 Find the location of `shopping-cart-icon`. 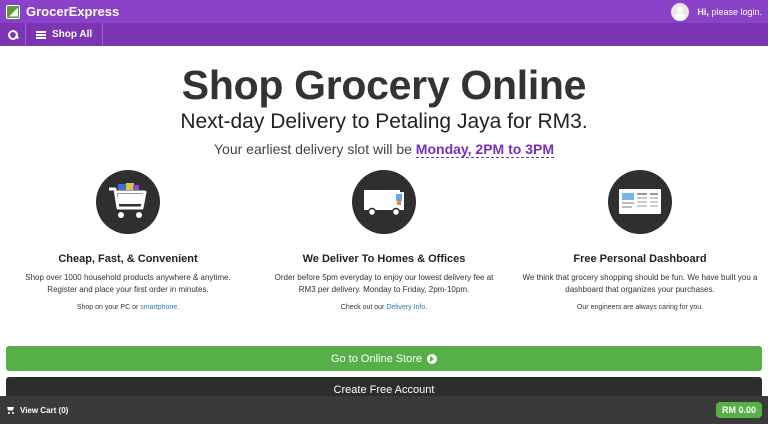

shopping-cart-icon is located at coordinates (128, 202).